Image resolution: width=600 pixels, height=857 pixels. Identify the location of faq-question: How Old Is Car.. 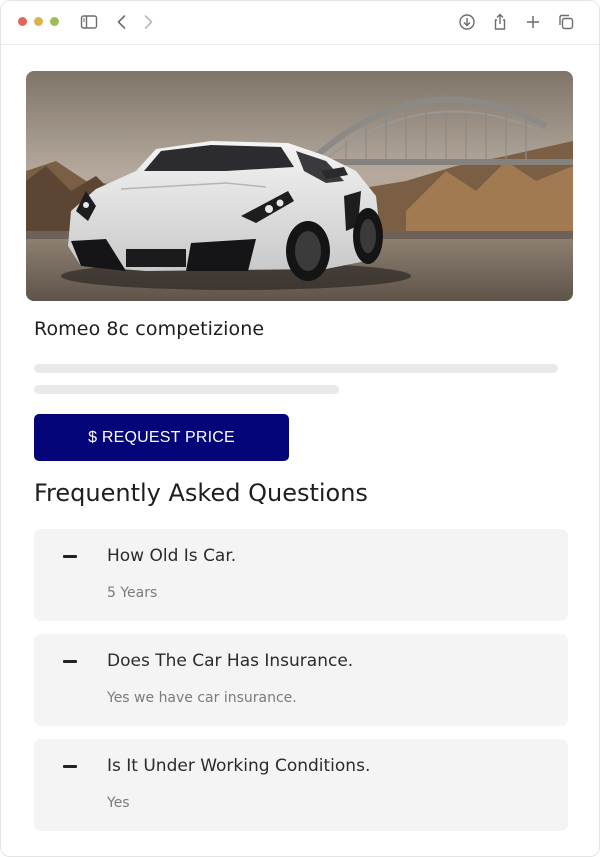
(171, 556).